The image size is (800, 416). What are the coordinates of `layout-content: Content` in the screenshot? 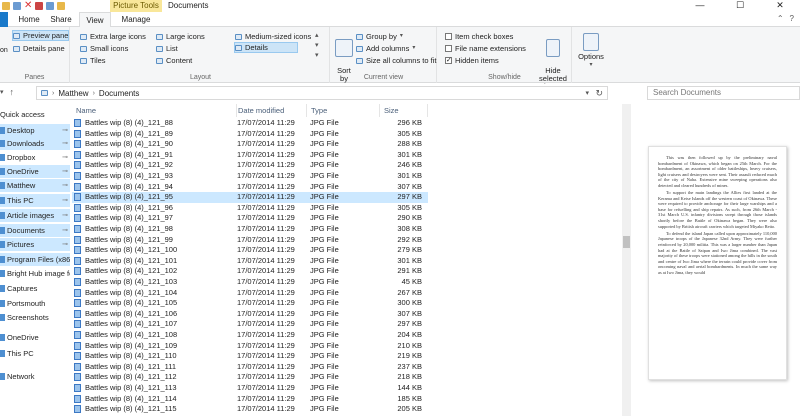 It's located at (174, 60).